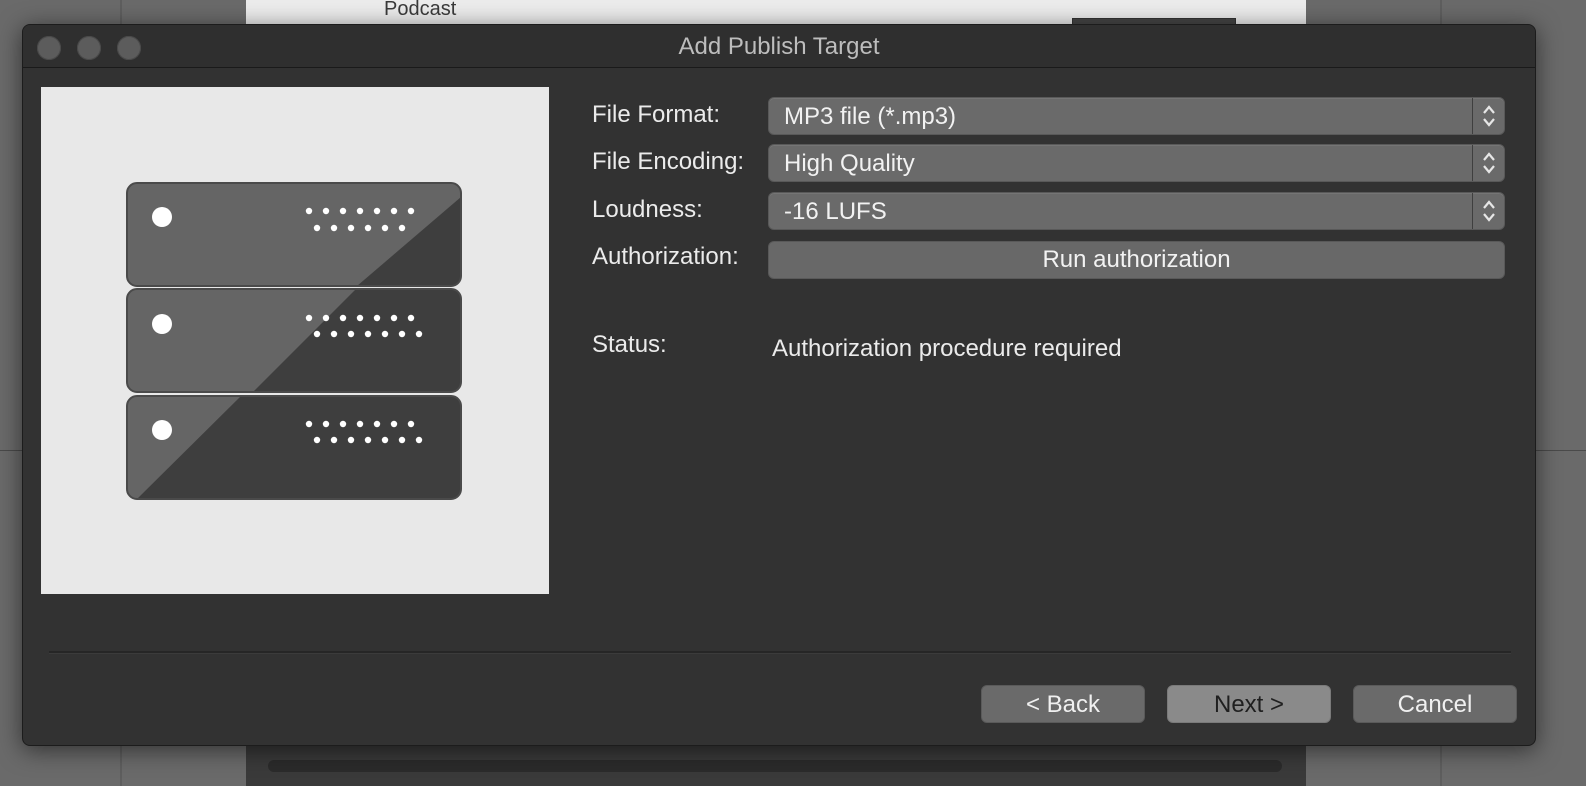 This screenshot has width=1586, height=786. I want to click on status-value: Authorization procedure required, so click(947, 348).